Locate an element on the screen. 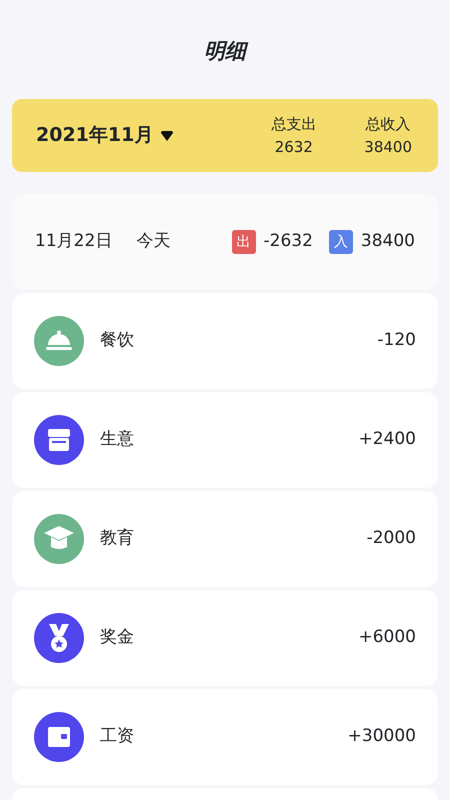  month-selector: 2021年11月 is located at coordinates (105, 135).